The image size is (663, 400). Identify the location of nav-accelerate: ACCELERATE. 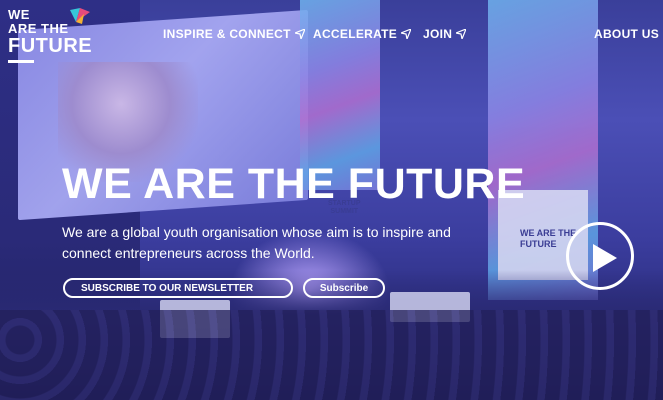
(362, 34).